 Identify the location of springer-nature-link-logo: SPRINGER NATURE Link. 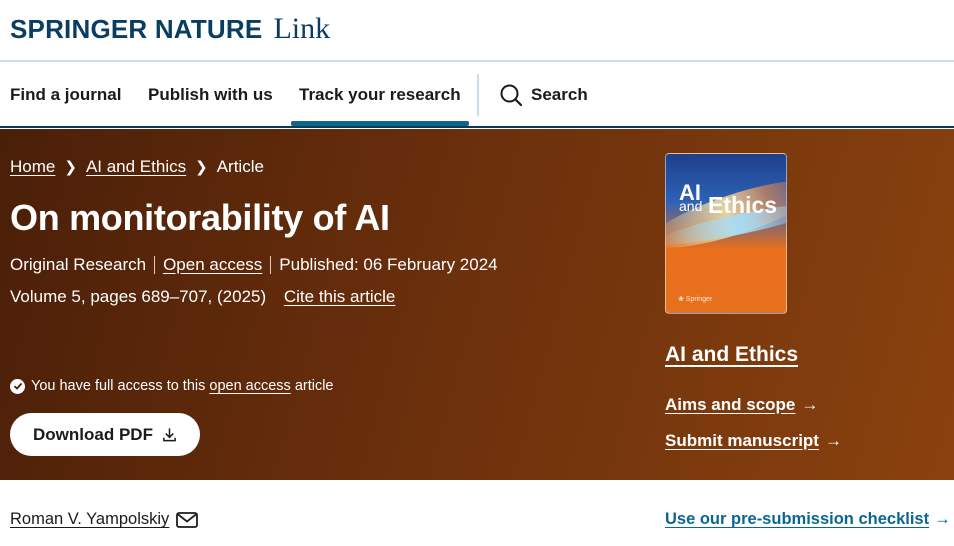
(170, 28).